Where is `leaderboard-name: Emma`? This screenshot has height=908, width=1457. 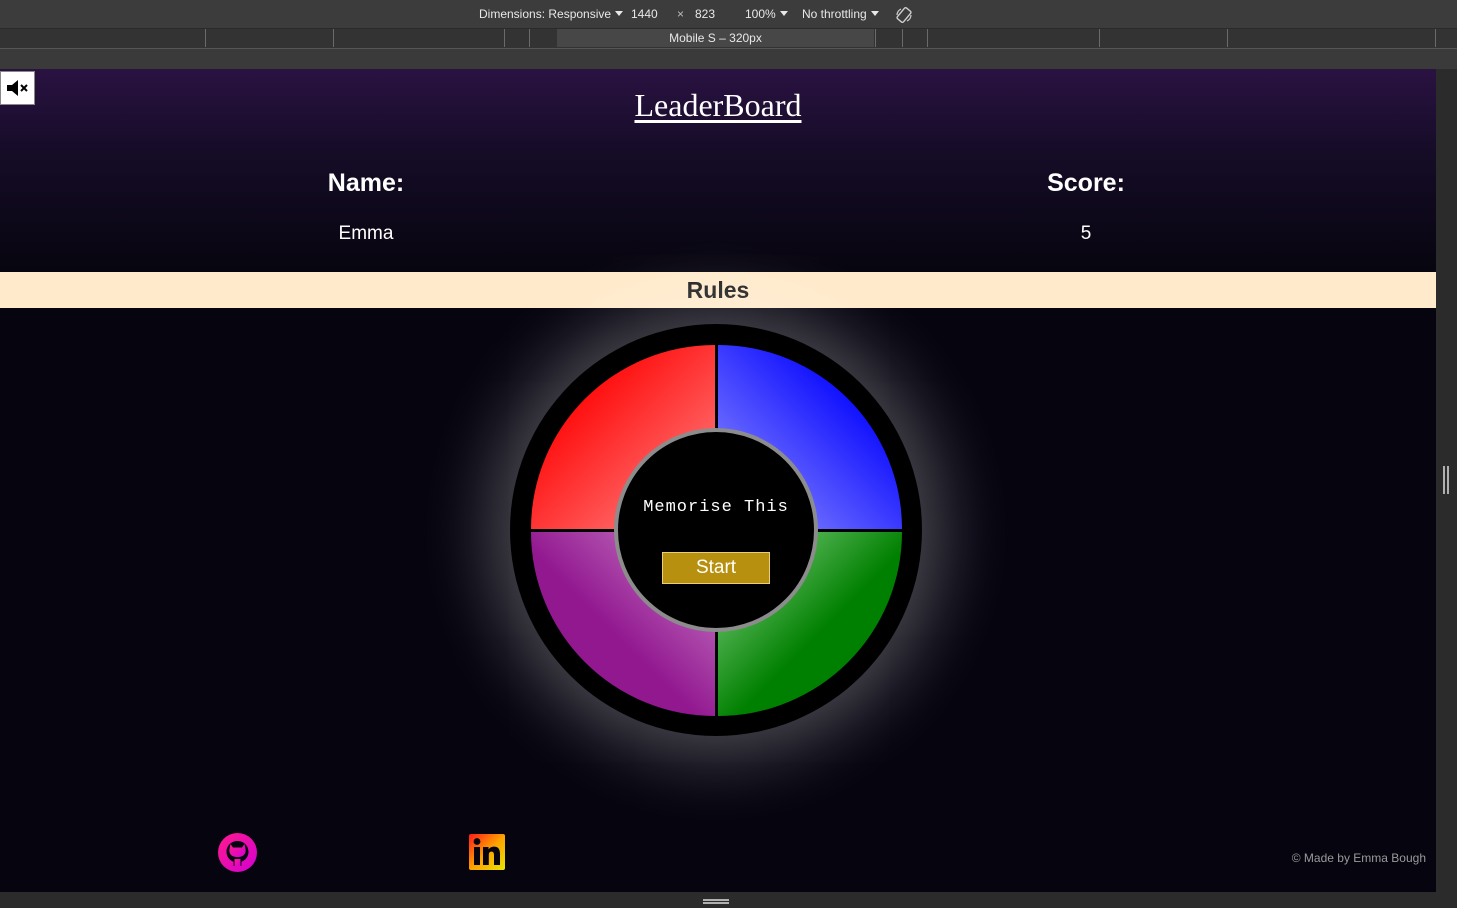
leaderboard-name: Emma is located at coordinates (366, 233).